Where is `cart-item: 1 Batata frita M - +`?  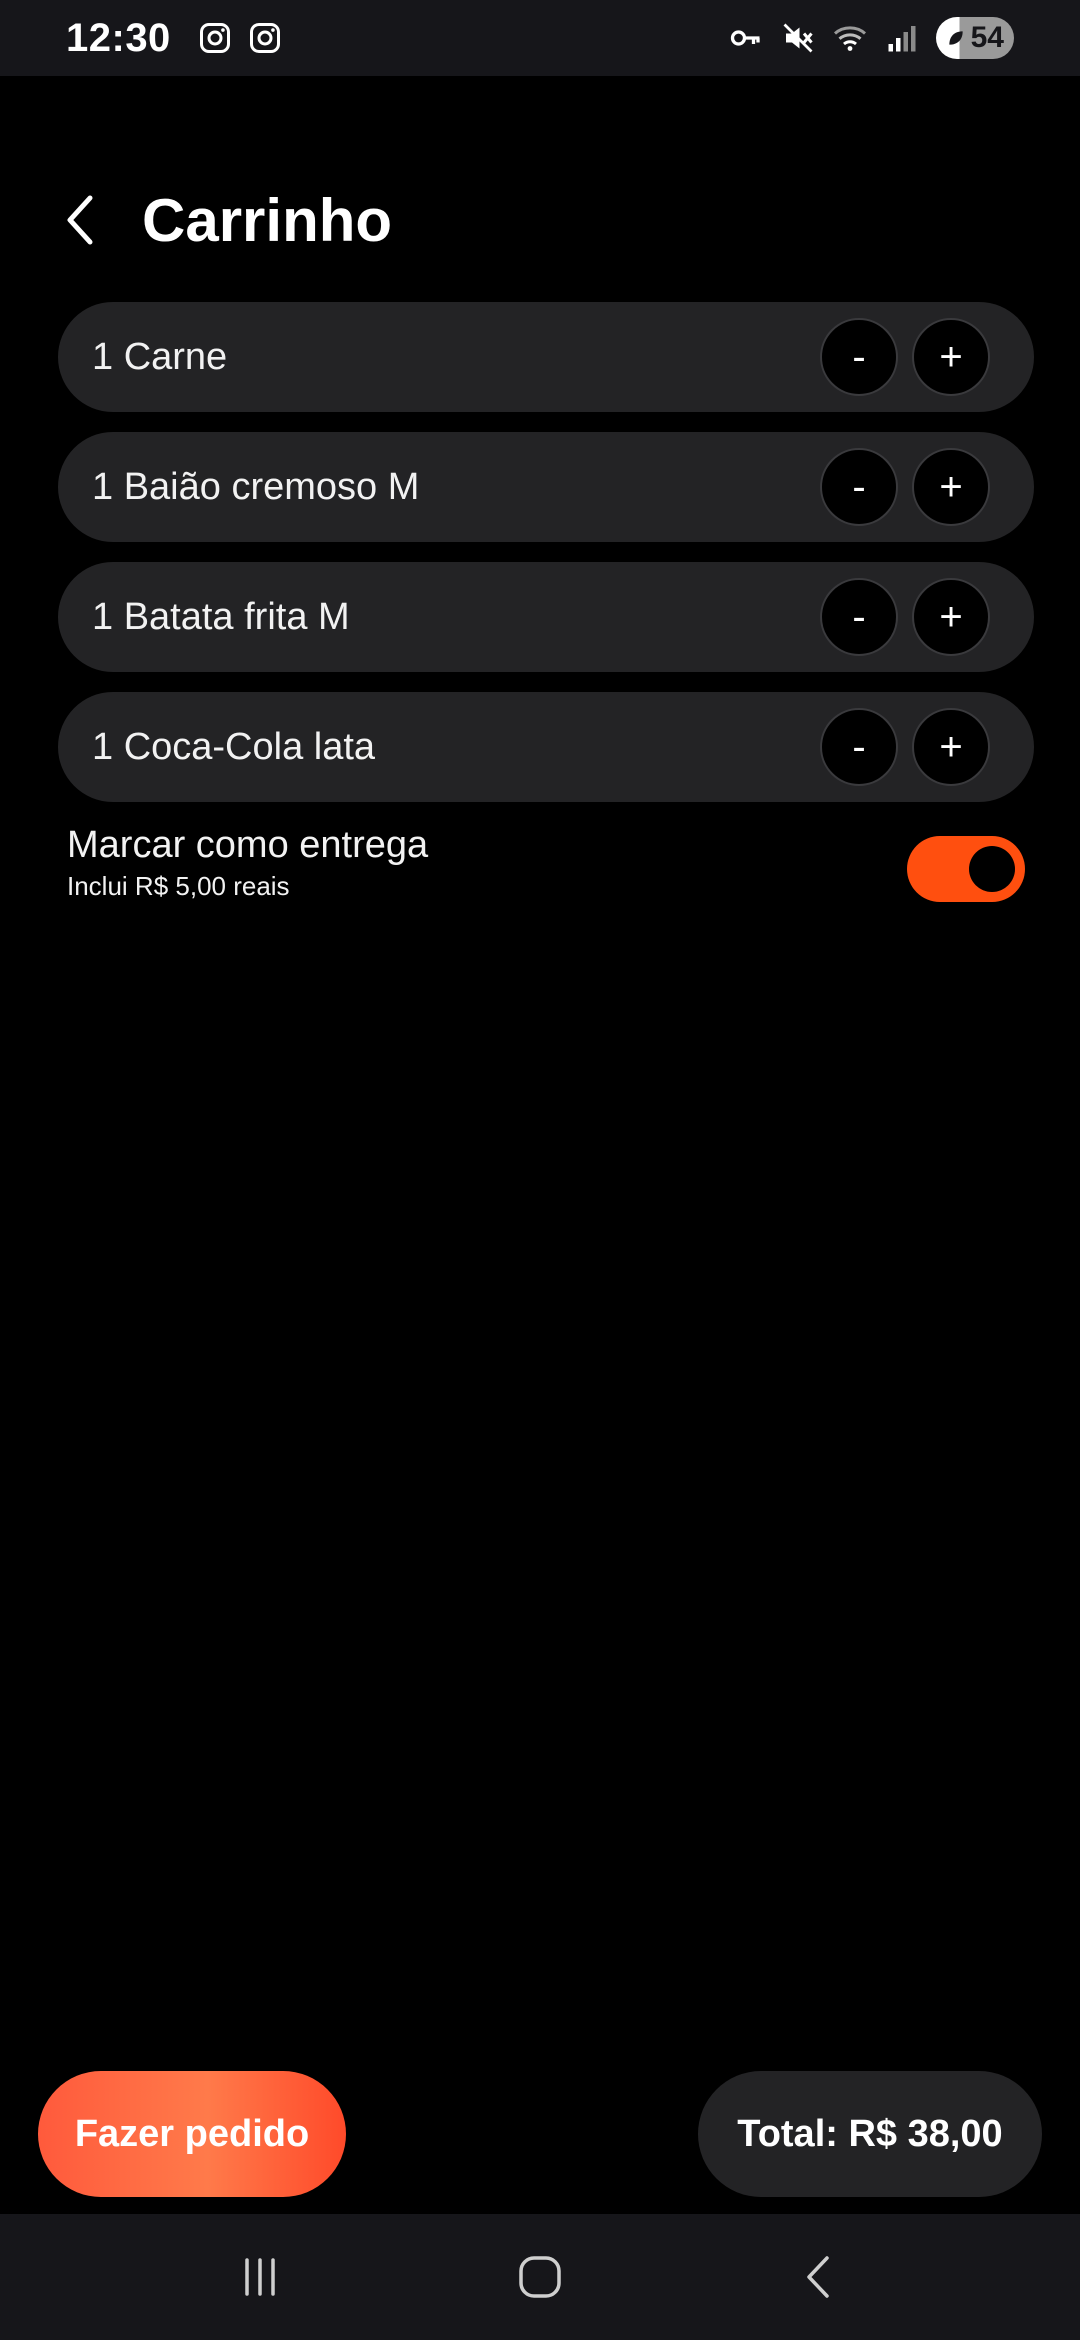
cart-item: 1 Batata frita M - + is located at coordinates (546, 617).